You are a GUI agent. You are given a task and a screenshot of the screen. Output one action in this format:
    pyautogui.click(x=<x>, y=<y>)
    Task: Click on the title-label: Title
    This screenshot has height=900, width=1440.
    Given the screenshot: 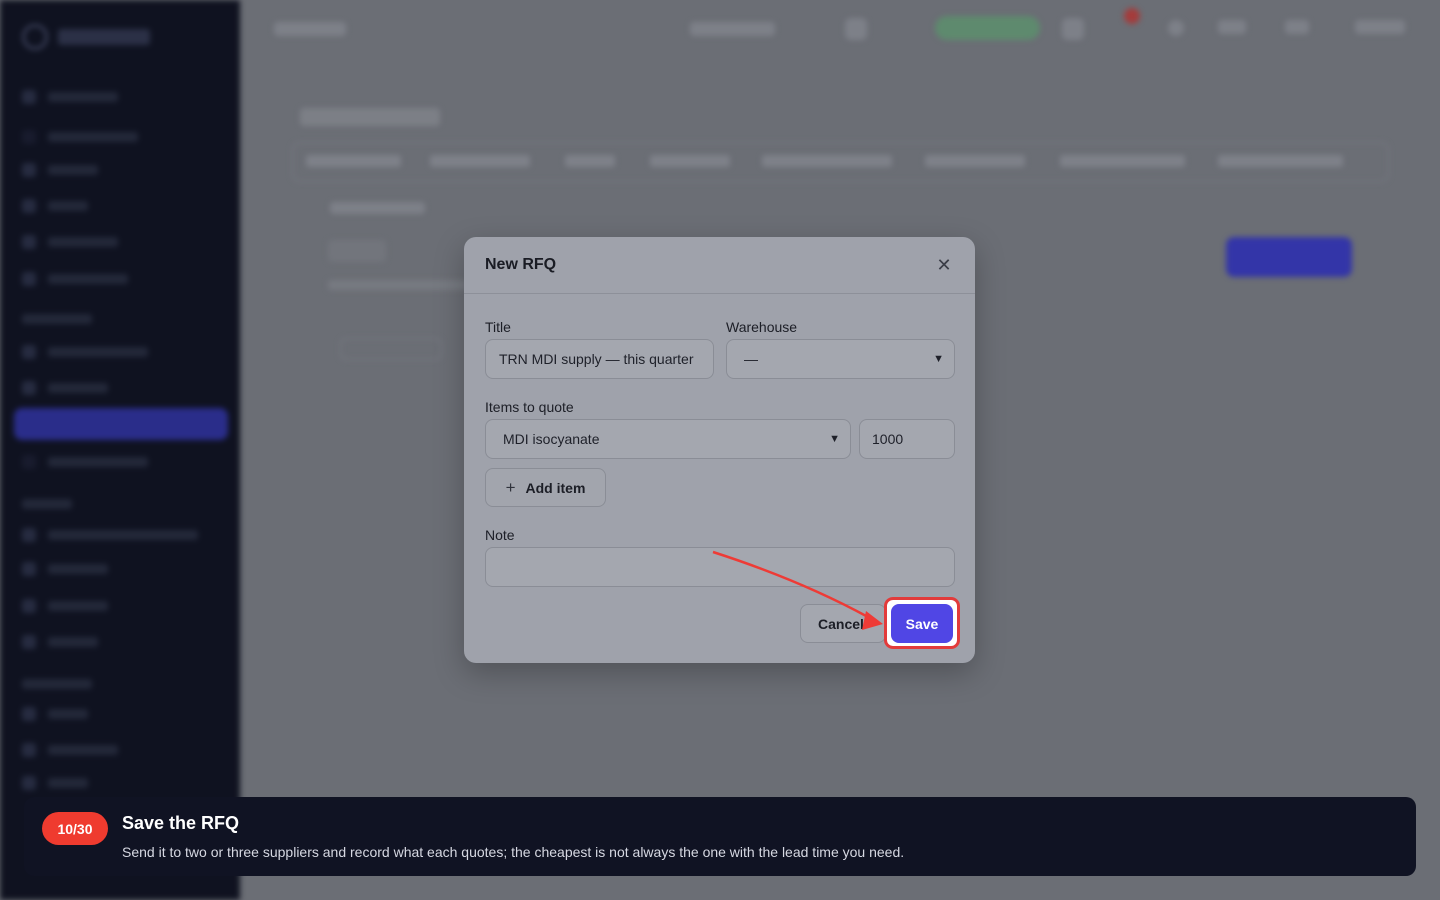 What is the action you would take?
    pyautogui.click(x=498, y=327)
    